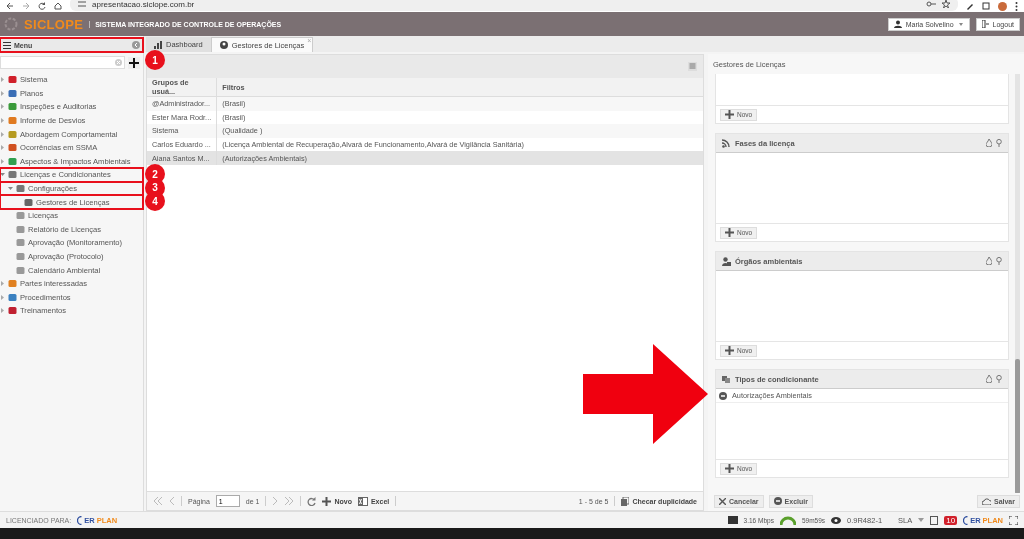  What do you see at coordinates (934, 520) in the screenshot?
I see `document-icon` at bounding box center [934, 520].